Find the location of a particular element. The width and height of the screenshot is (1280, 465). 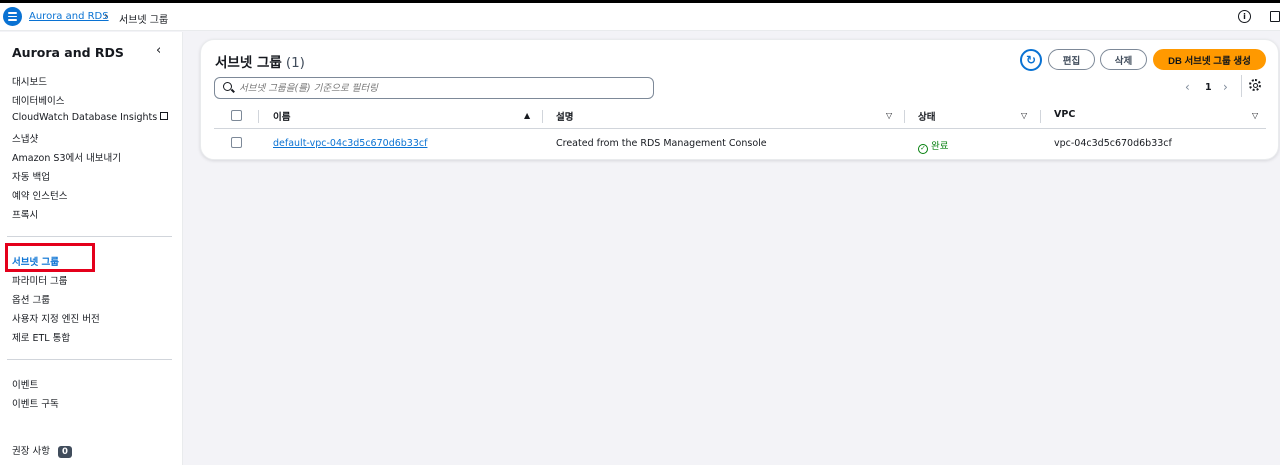

sidebar-item-proxies: 프록시 is located at coordinates (25, 214).